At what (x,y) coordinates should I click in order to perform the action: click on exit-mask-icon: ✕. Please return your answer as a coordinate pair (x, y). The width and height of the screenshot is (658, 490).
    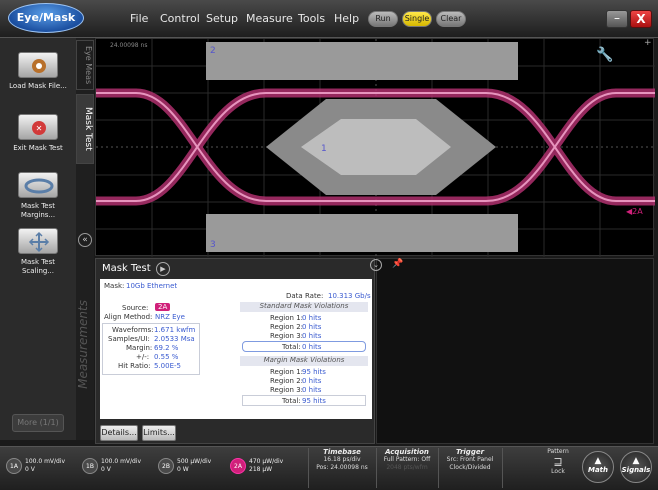
    Looking at the image, I should click on (38, 127).